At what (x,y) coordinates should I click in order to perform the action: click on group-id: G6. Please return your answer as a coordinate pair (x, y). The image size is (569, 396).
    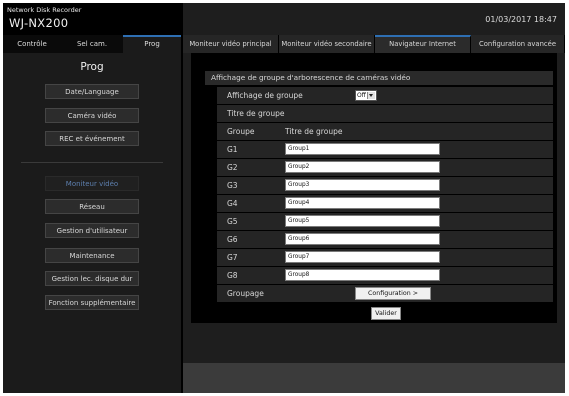
    Looking at the image, I should click on (232, 239).